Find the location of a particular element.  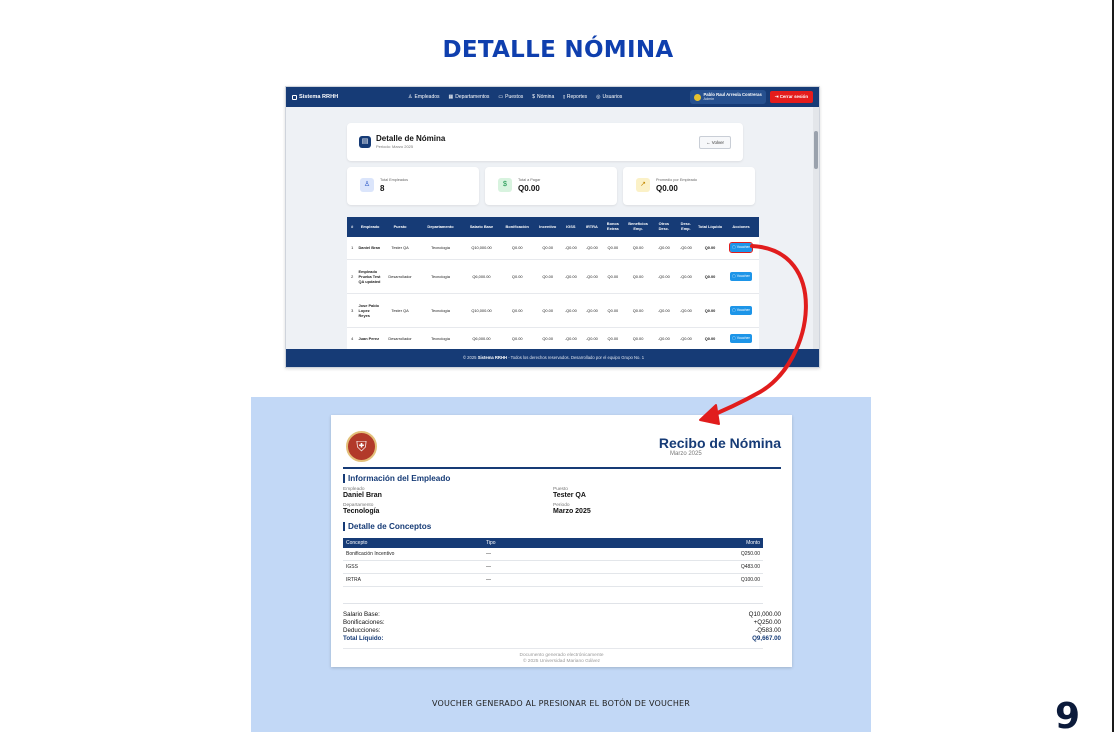

avatar is located at coordinates (697, 97).